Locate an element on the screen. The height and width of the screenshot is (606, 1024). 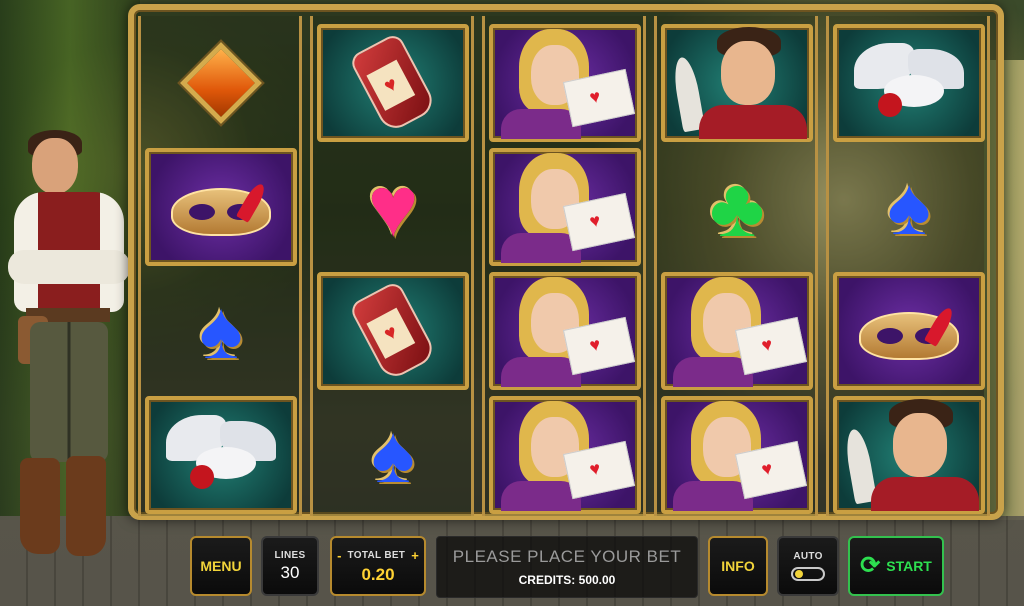
orange-diamond-icon is located at coordinates (221, 83).